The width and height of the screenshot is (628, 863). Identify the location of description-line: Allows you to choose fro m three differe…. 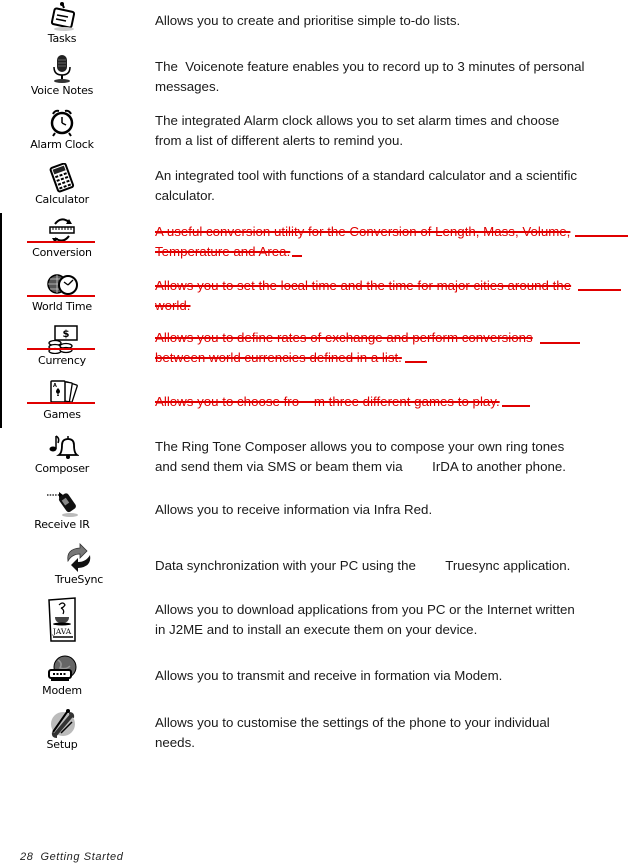
(327, 401).